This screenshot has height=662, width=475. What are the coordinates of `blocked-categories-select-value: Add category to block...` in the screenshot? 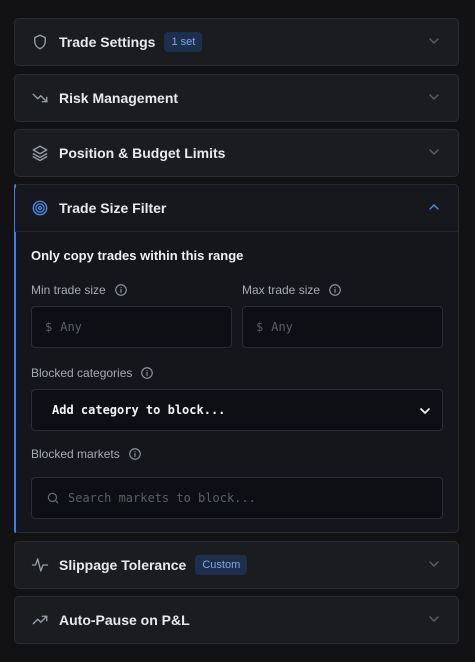 It's located at (139, 410).